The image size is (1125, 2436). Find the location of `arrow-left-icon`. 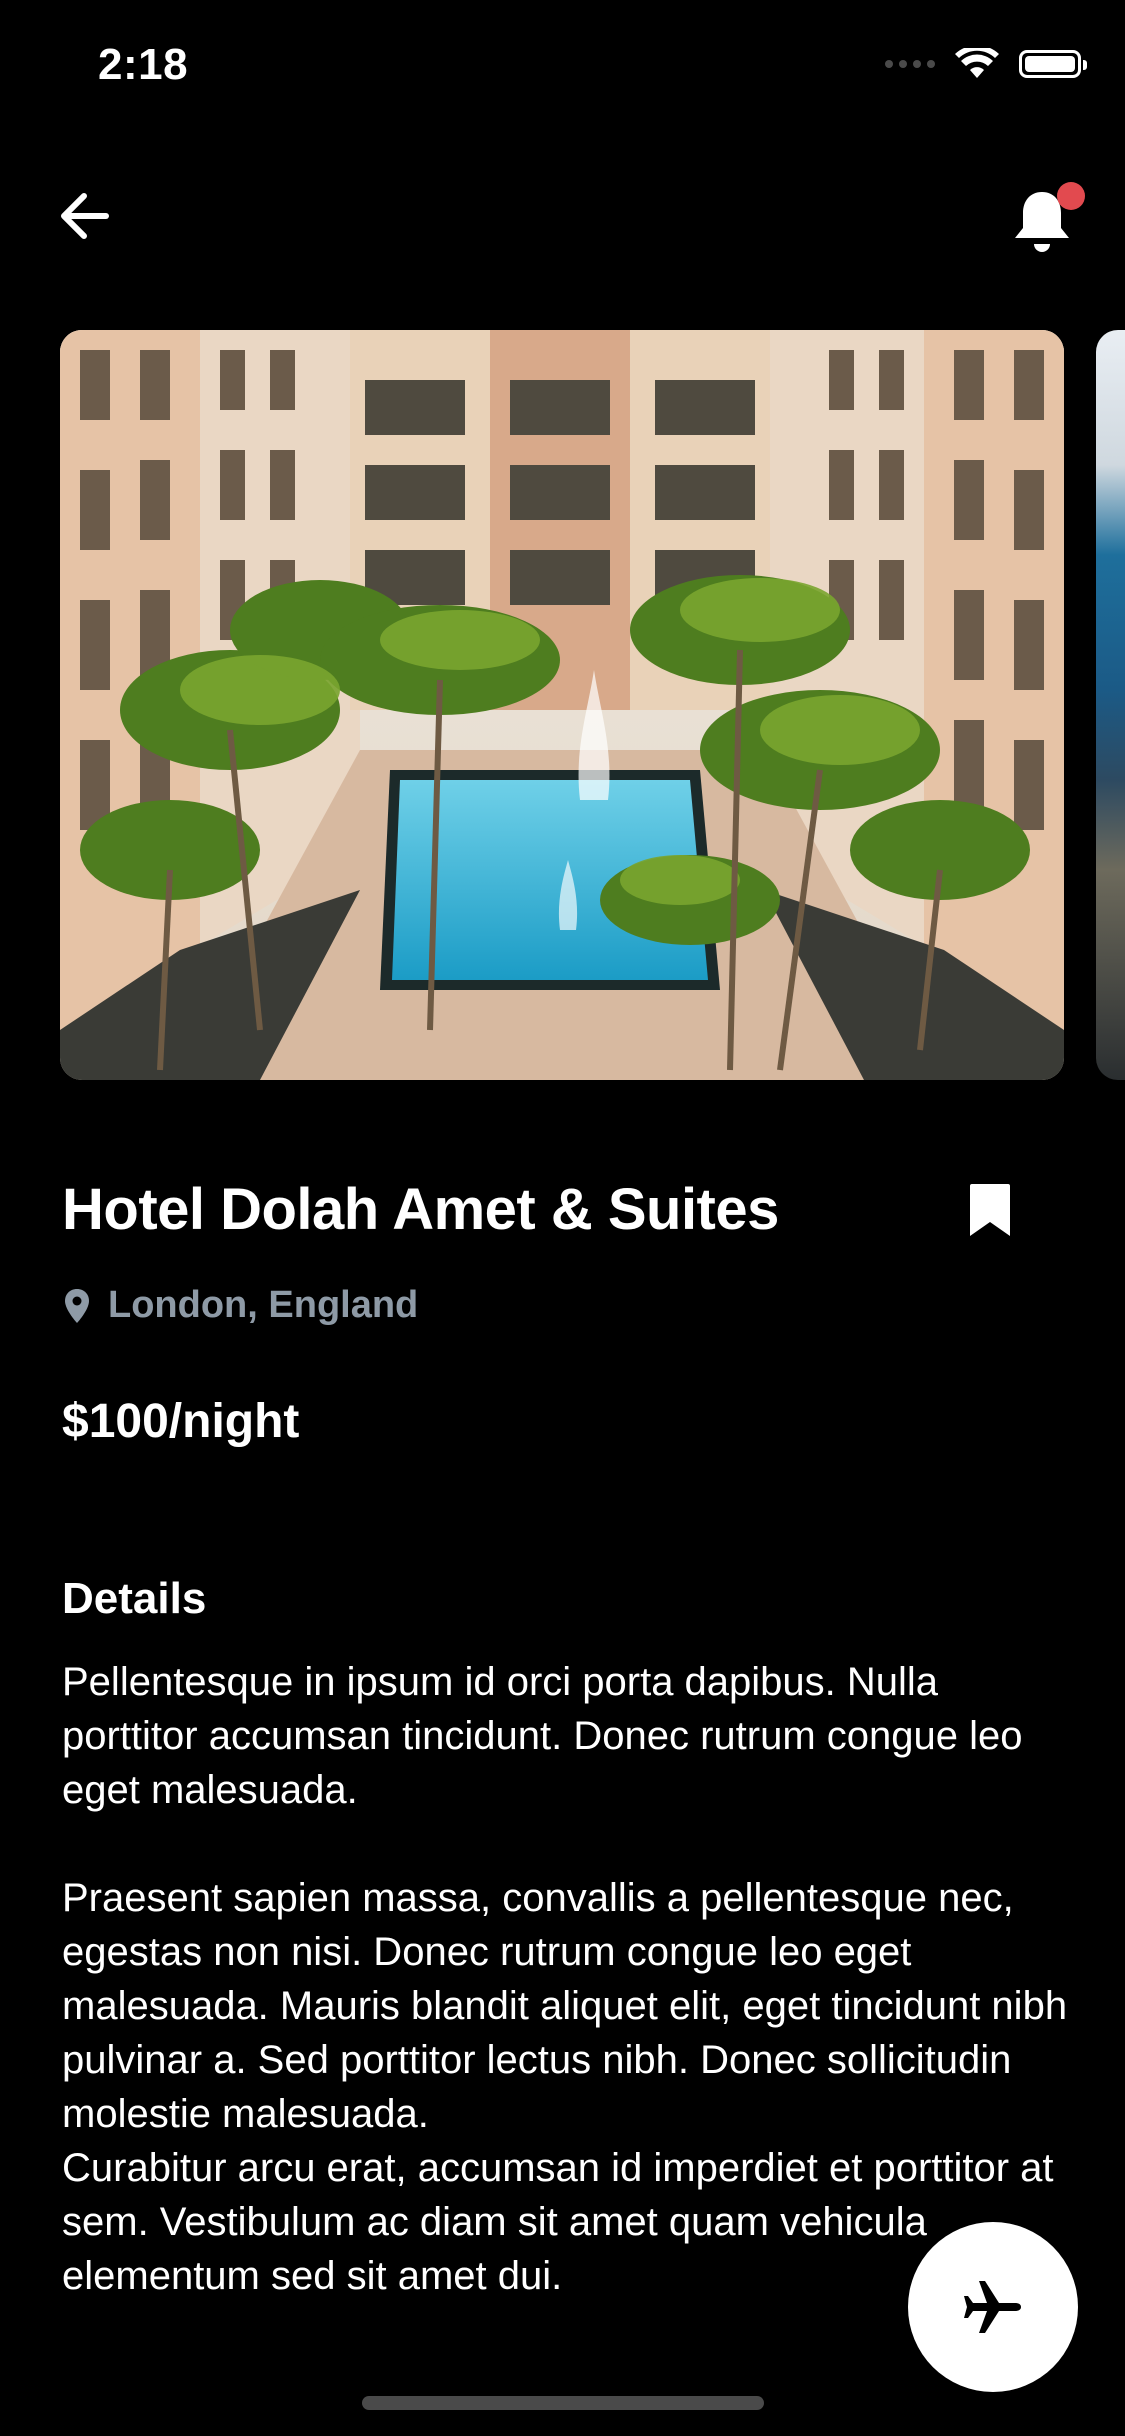

arrow-left-icon is located at coordinates (85, 216).